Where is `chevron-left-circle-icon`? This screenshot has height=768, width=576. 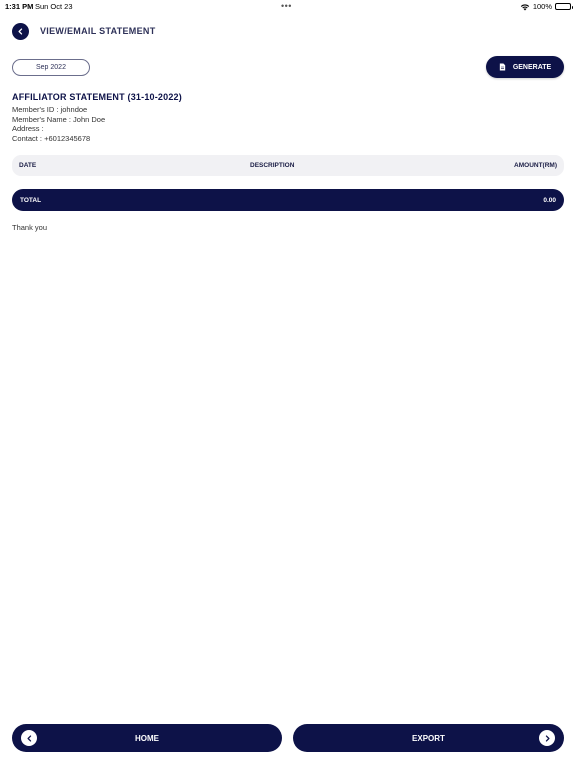 chevron-left-circle-icon is located at coordinates (29, 738).